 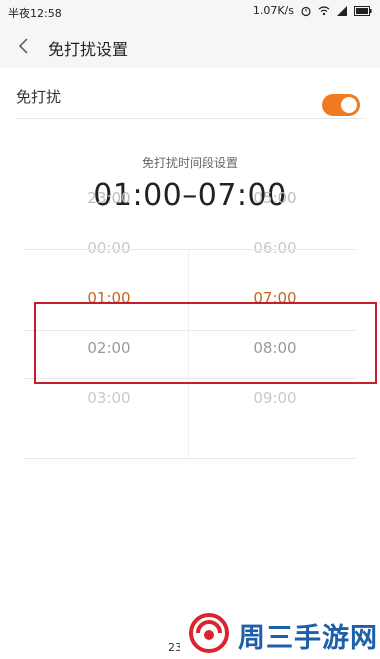 What do you see at coordinates (24, 46) in the screenshot?
I see `chevron-left-icon` at bounding box center [24, 46].